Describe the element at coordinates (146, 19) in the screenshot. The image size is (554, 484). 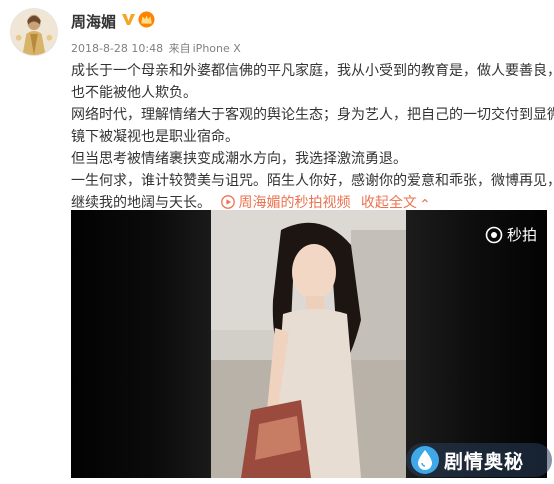
I see `vip-crown-icon` at that location.